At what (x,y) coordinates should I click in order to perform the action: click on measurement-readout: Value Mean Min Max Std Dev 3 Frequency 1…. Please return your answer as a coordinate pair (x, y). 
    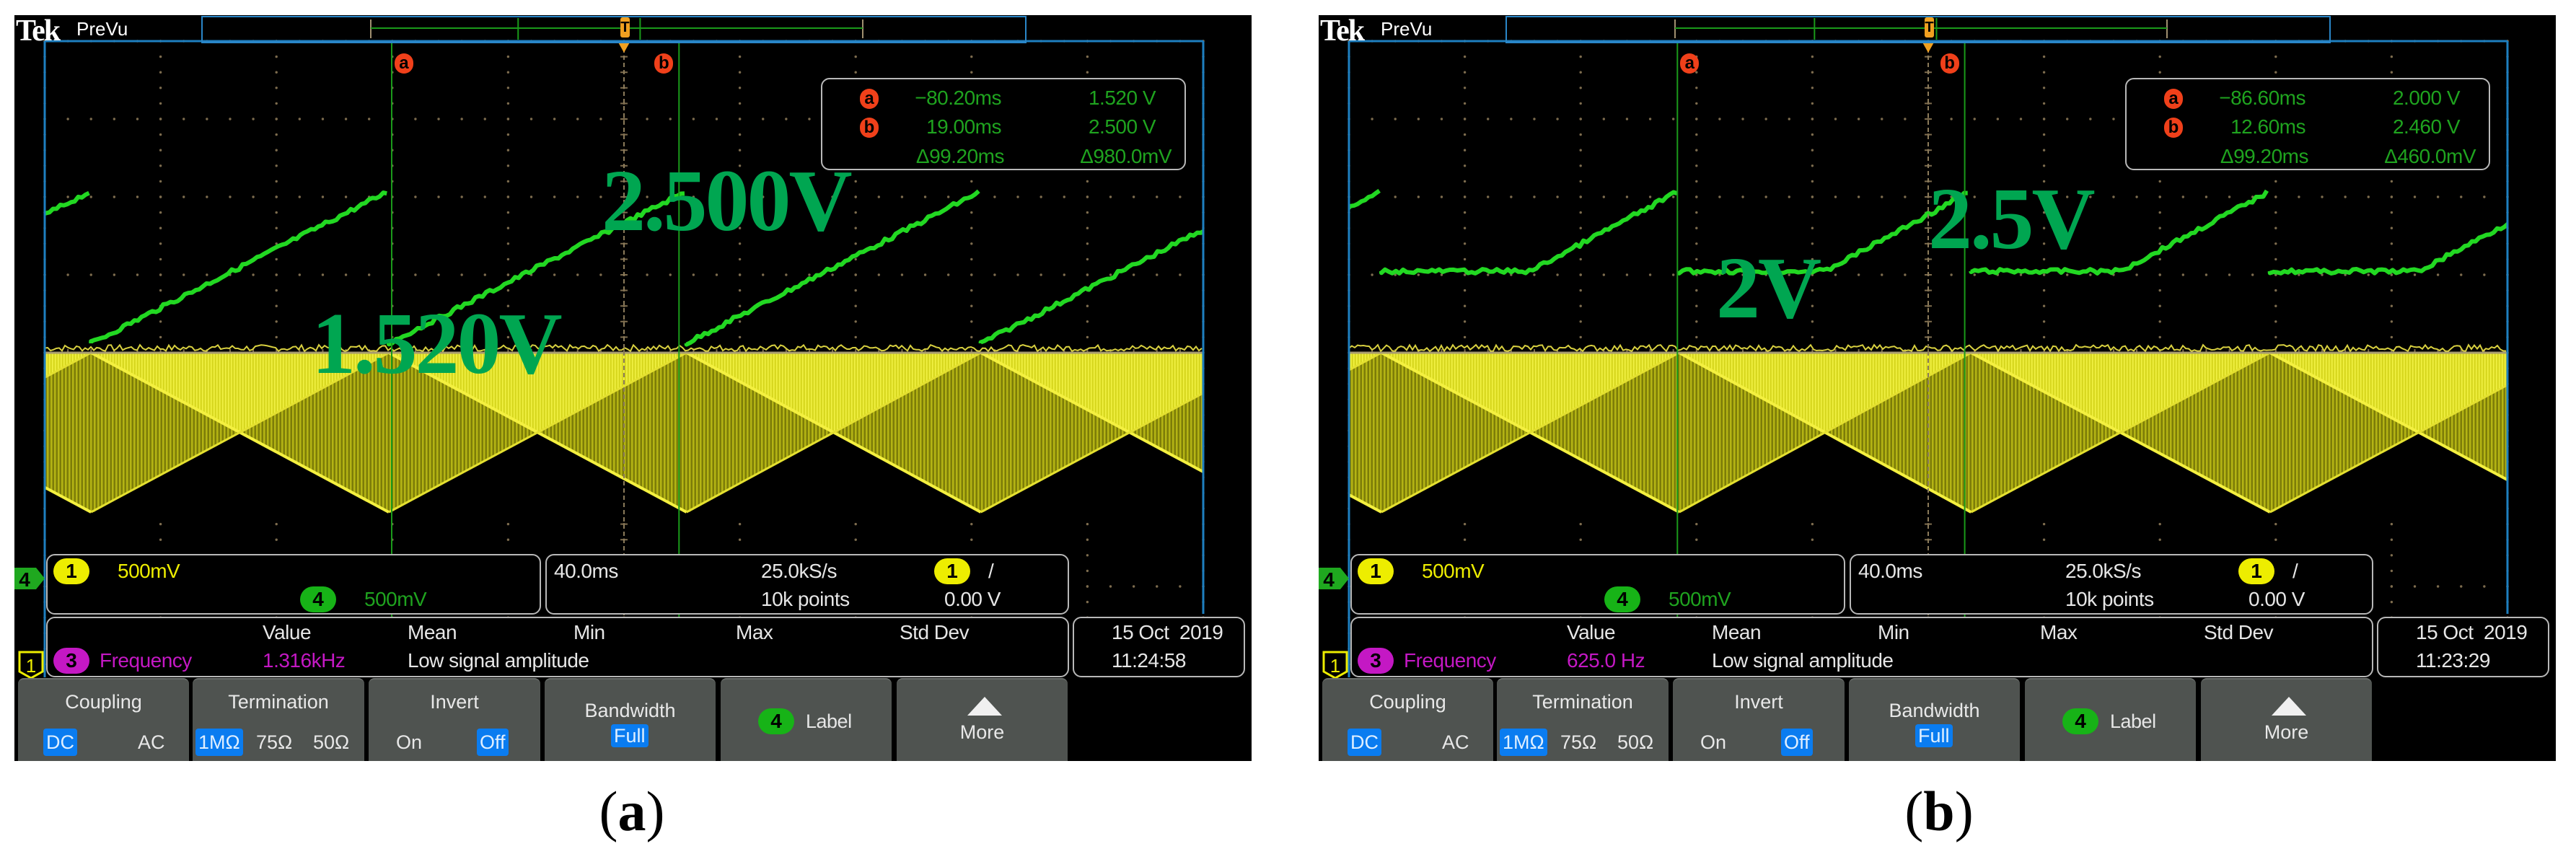
    Looking at the image, I should click on (557, 647).